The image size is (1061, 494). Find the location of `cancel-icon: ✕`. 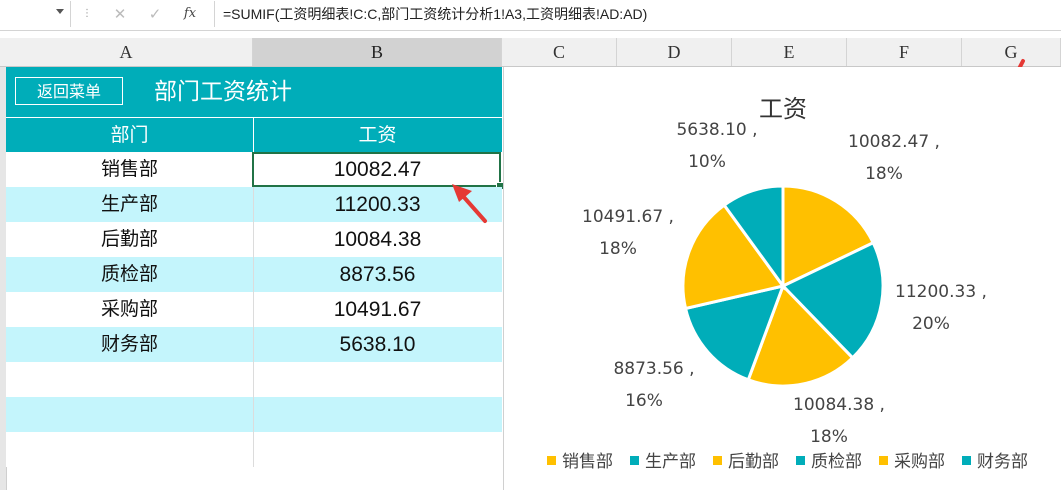

cancel-icon: ✕ is located at coordinates (120, 14).